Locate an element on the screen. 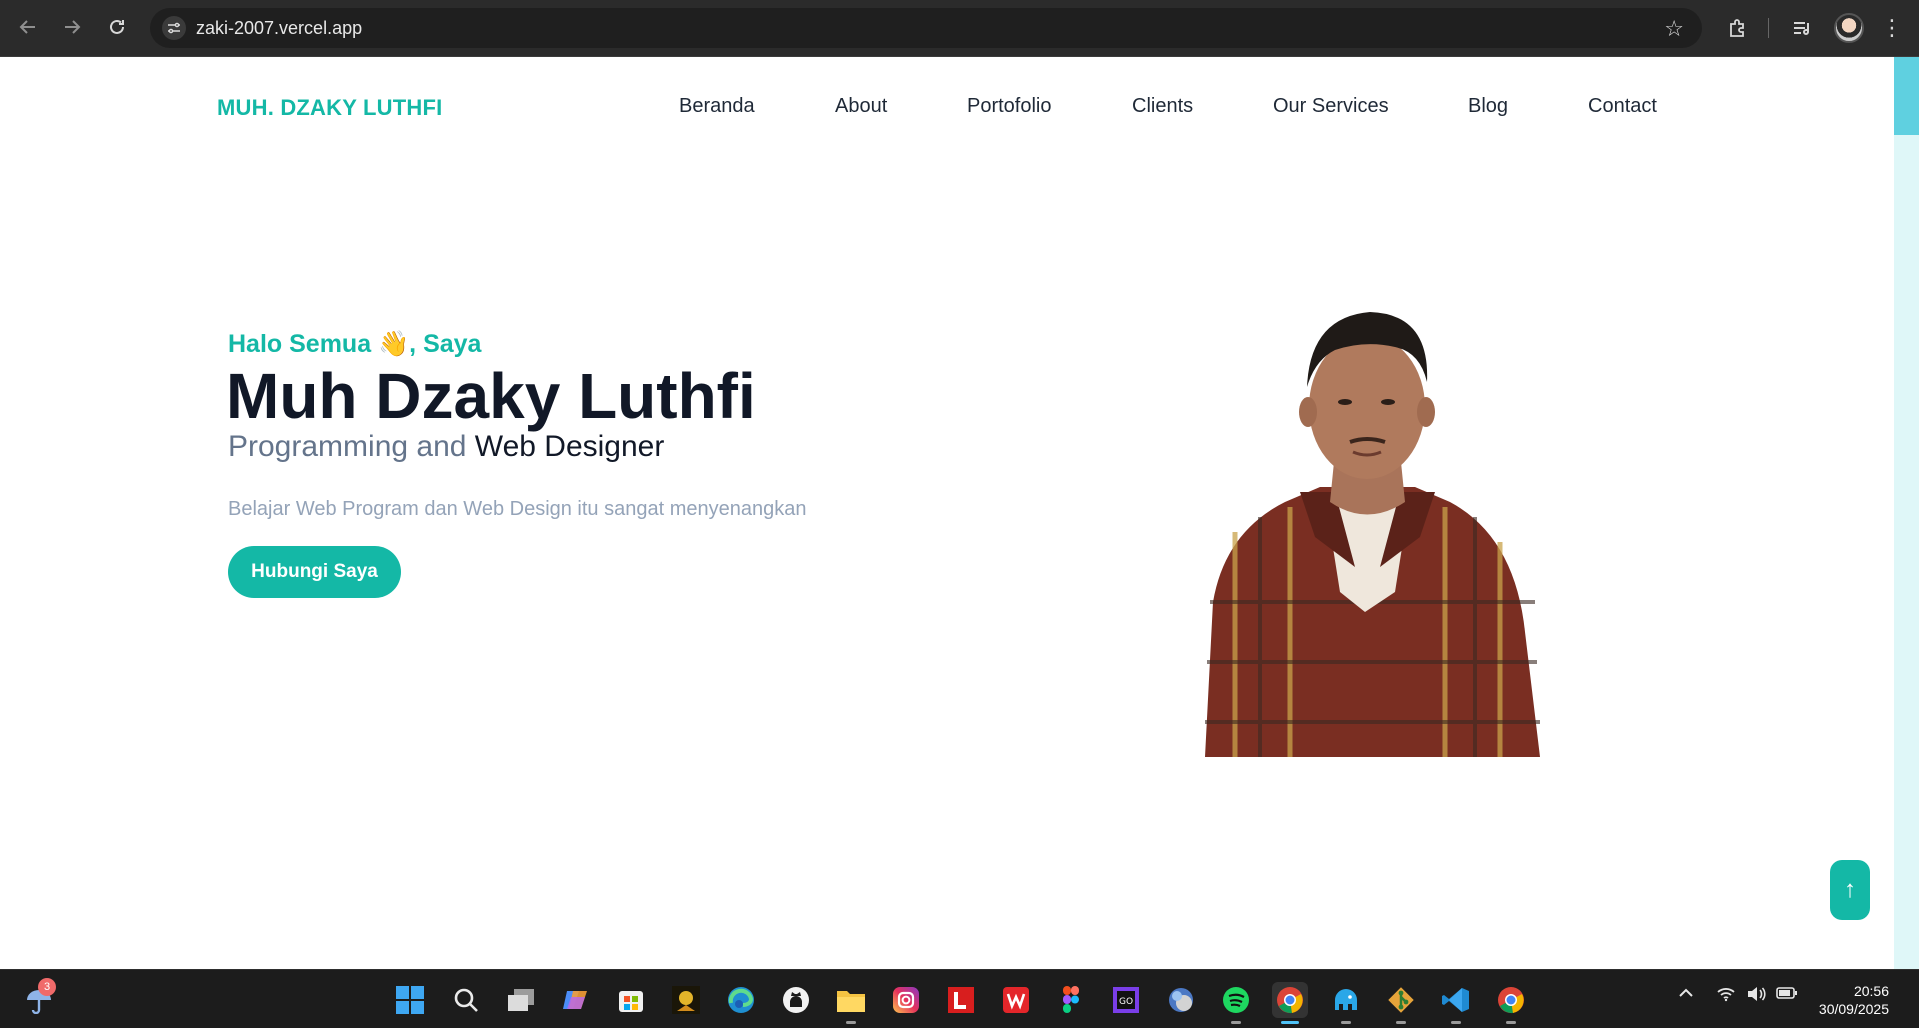 The height and width of the screenshot is (1028, 1919). scrollbar is located at coordinates (1906, 513).